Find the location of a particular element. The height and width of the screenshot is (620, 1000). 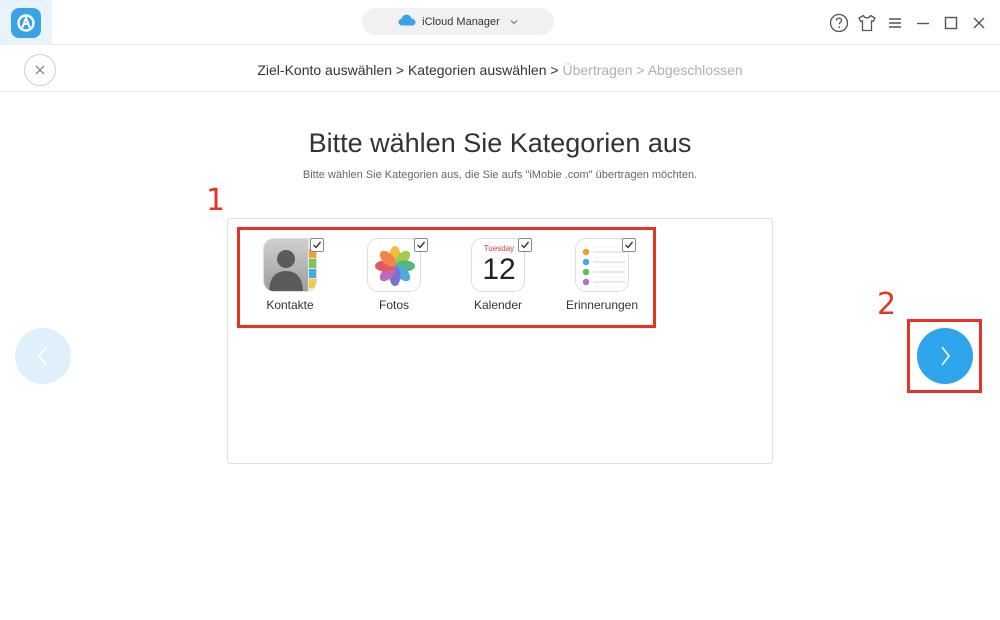

mode-label: iCloud Manager is located at coordinates (461, 21).